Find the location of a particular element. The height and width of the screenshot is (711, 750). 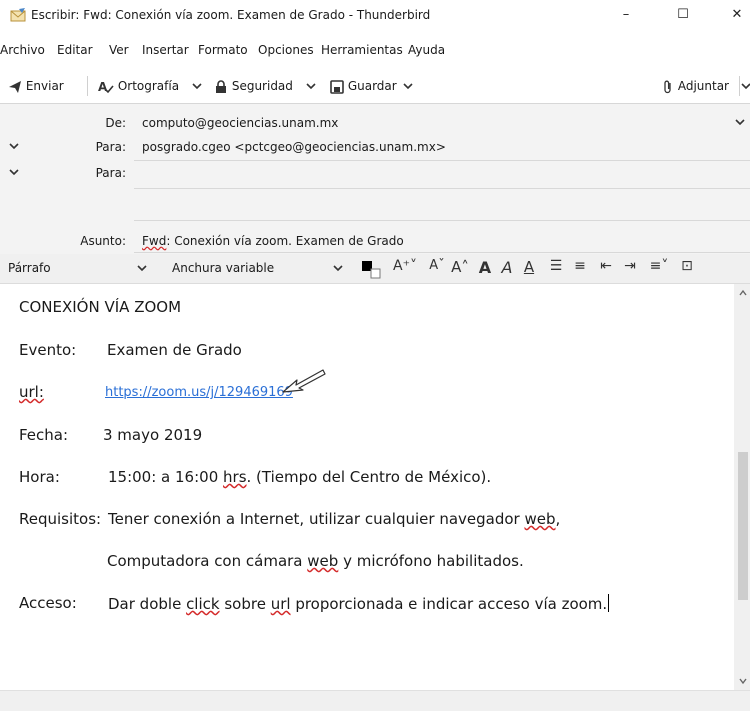

from-label: De: is located at coordinates (115, 123).